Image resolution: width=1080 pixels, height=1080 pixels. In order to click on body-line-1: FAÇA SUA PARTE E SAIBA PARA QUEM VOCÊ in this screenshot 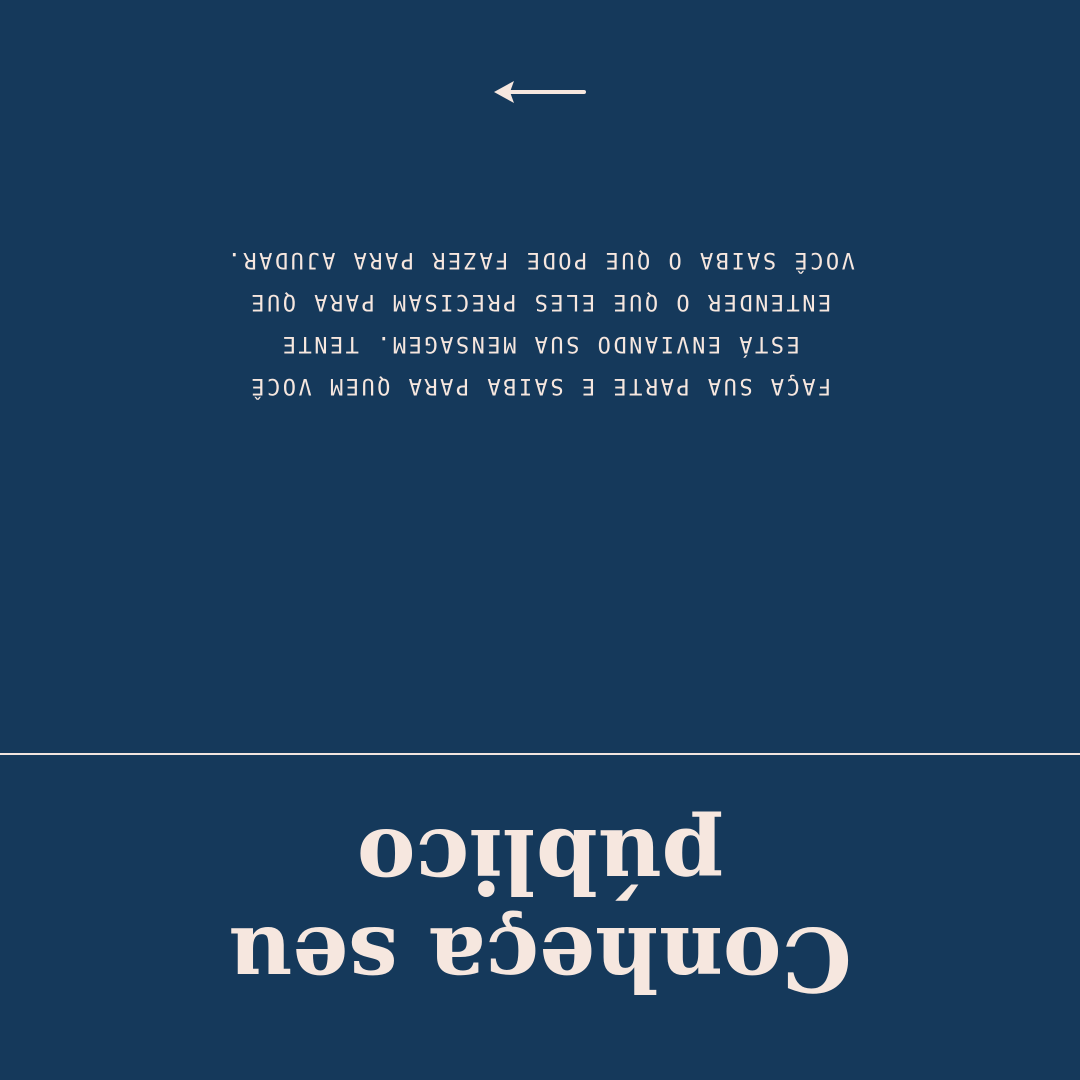, I will do `click(540, 385)`.